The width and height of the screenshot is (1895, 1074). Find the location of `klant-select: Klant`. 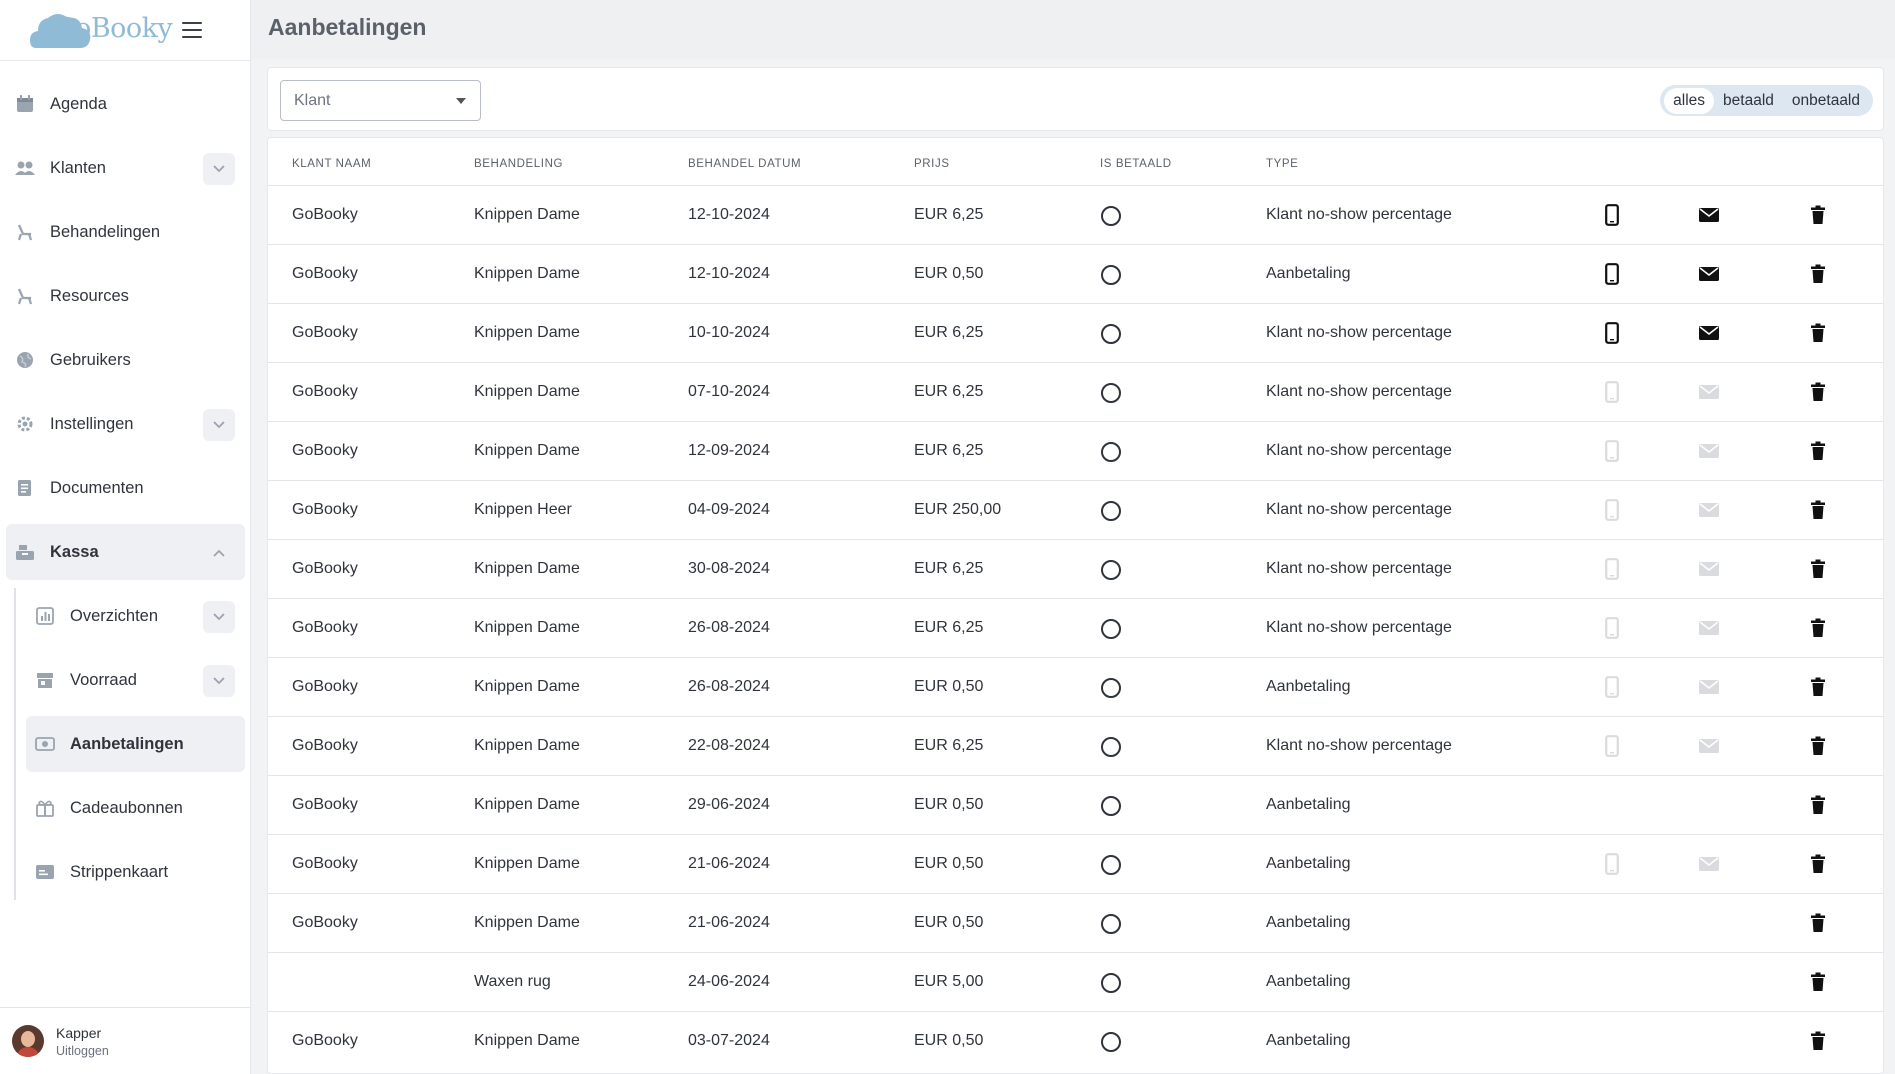

klant-select: Klant is located at coordinates (380, 100).